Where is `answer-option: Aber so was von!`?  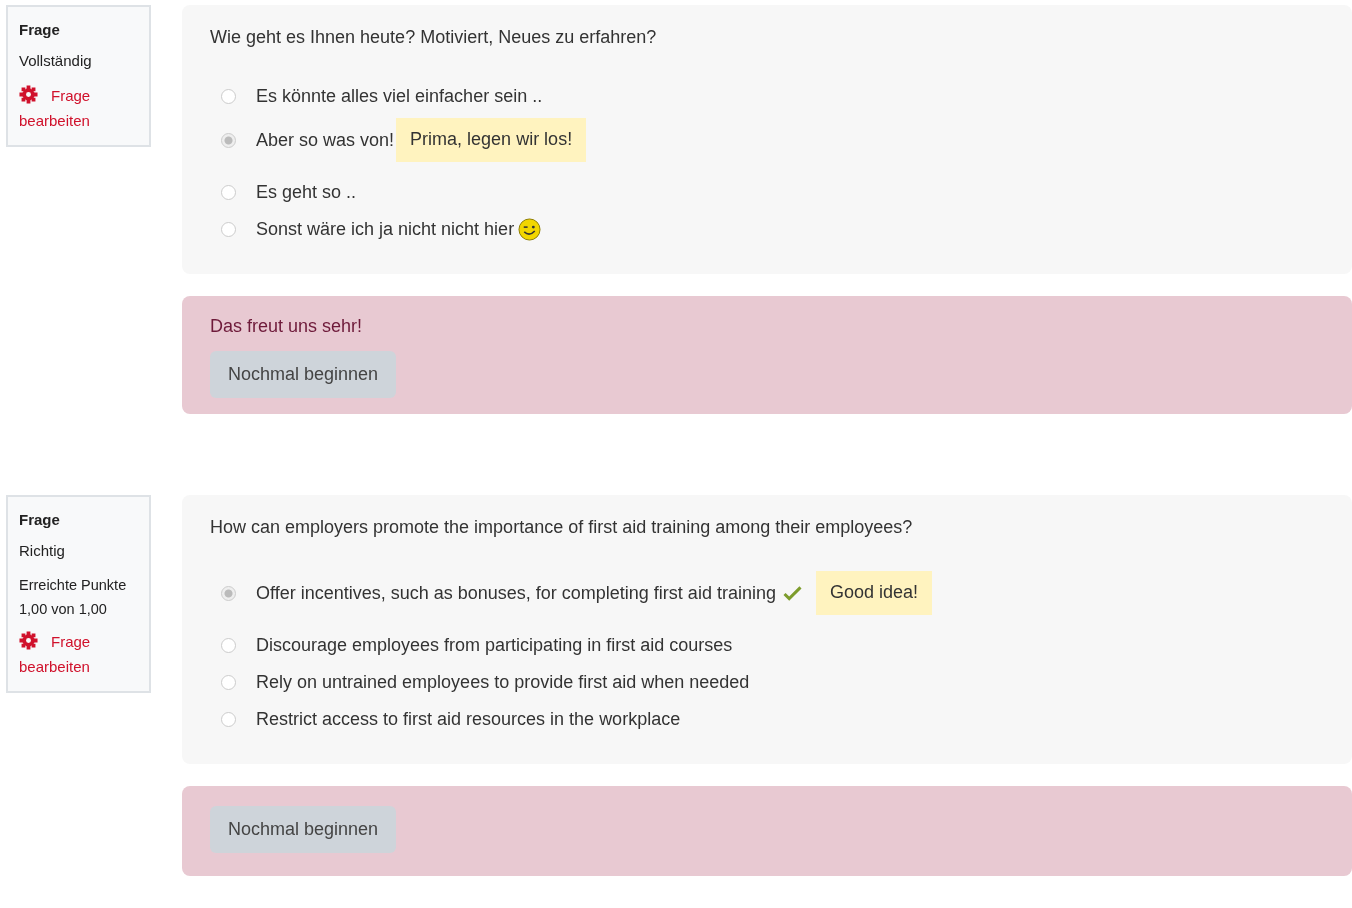
answer-option: Aber so was von! is located at coordinates (325, 140).